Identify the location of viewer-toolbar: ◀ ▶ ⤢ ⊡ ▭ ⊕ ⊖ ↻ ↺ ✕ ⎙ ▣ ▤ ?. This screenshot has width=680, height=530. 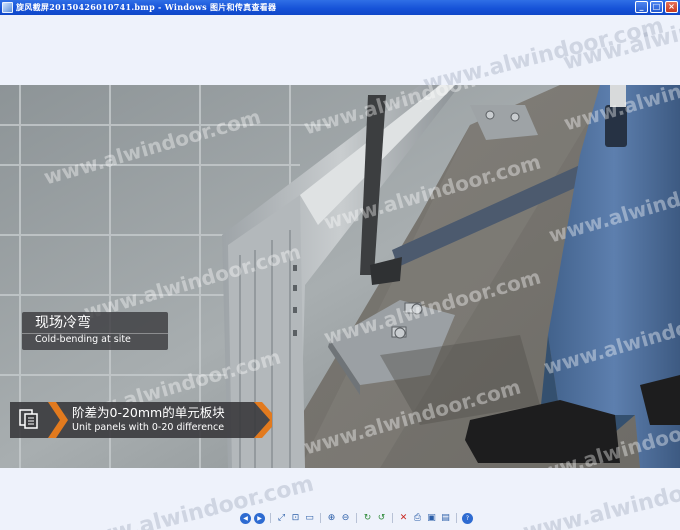
(356, 518).